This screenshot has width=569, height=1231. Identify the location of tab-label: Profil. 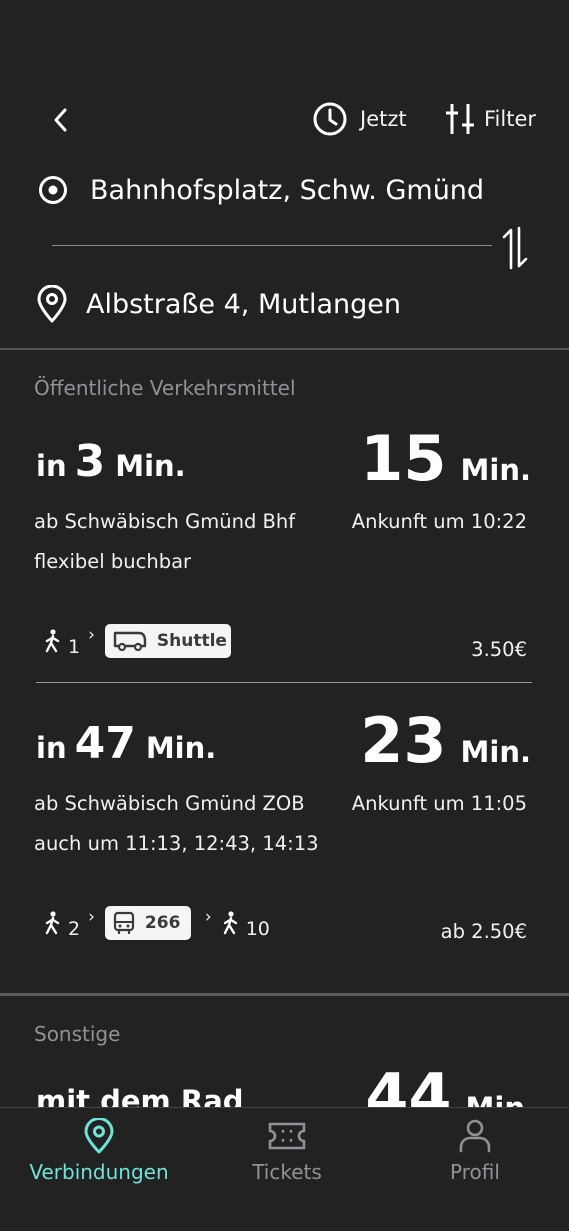
(475, 1172).